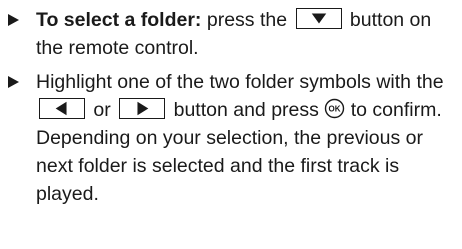 Image resolution: width=462 pixels, height=249 pixels. I want to click on right-arrow-key-icon, so click(142, 109).